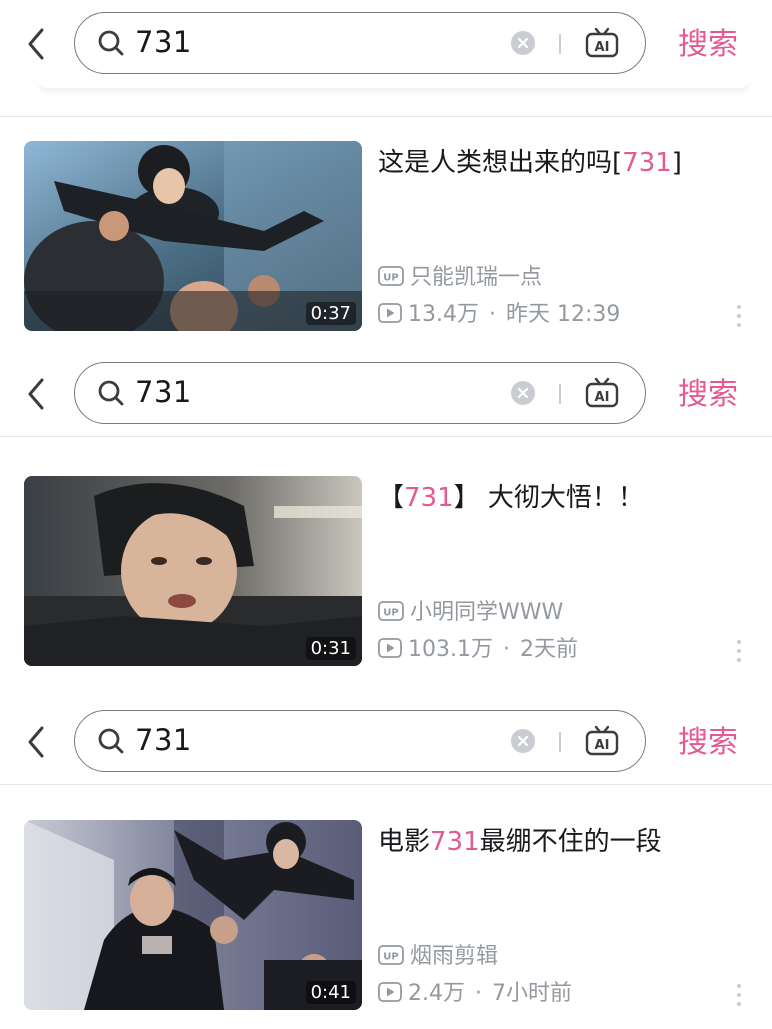  I want to click on view-count: 13.4万, so click(443, 314).